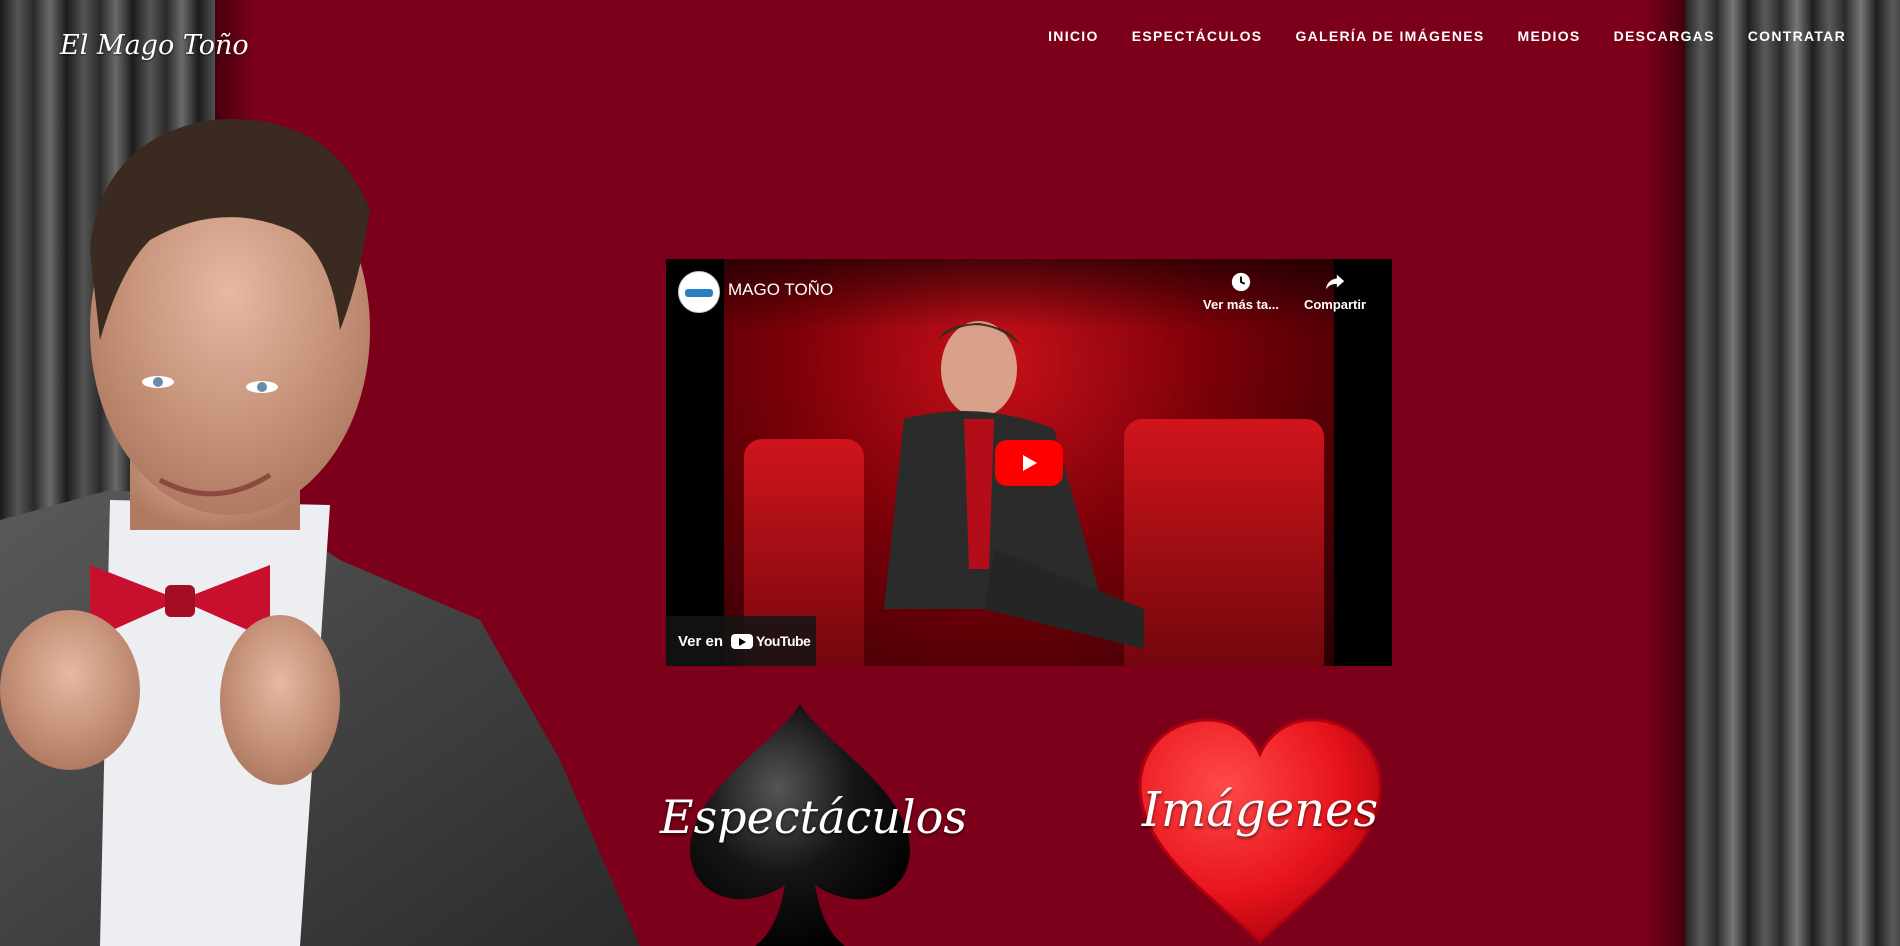 The height and width of the screenshot is (946, 1900). Describe the element at coordinates (1549, 36) in the screenshot. I see `nav-medios: MEDIOS` at that location.